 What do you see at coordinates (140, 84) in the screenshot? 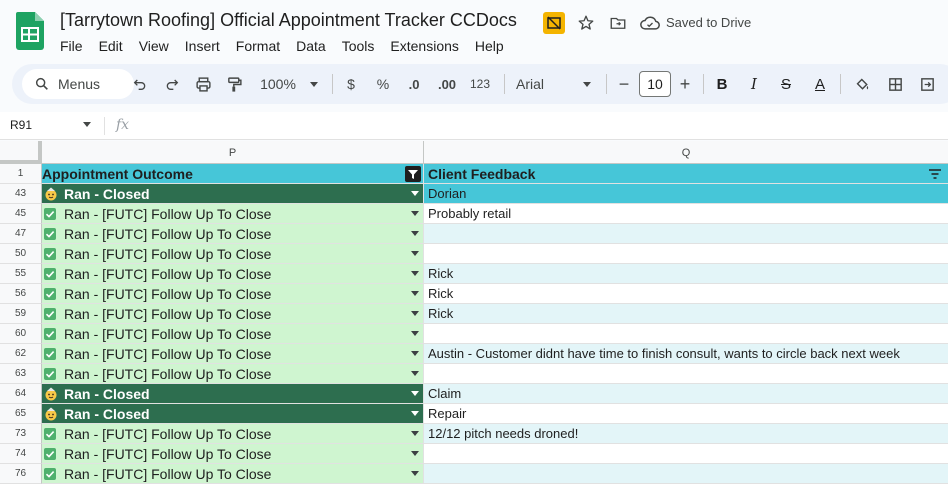
I see `undo-icon` at bounding box center [140, 84].